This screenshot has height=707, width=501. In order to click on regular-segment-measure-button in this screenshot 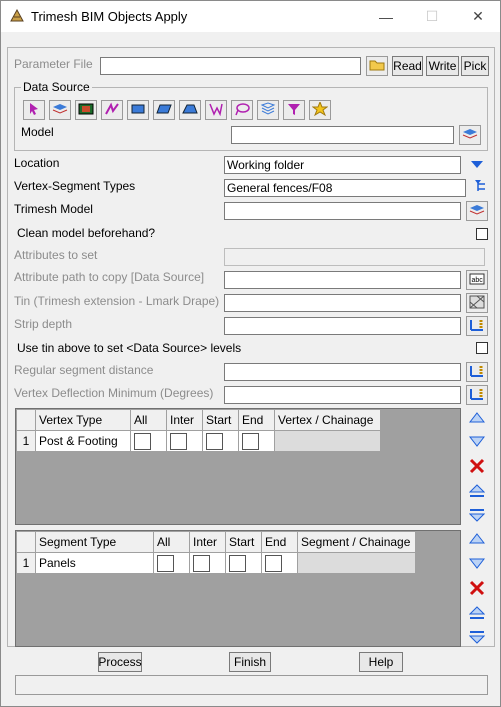, I will do `click(477, 372)`.